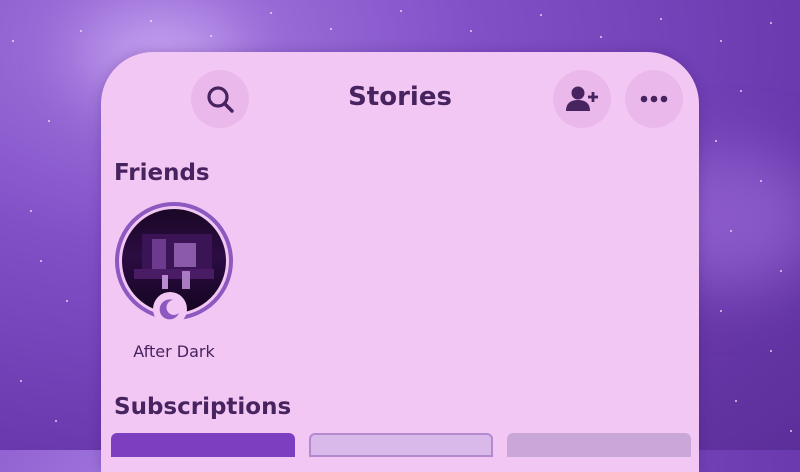 The width and height of the screenshot is (800, 472). Describe the element at coordinates (162, 173) in the screenshot. I see `friends-section-title: Friends` at that location.